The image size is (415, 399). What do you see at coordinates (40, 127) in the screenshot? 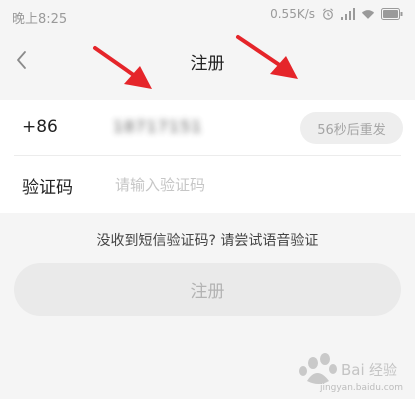
I see `country-code: +86` at bounding box center [40, 127].